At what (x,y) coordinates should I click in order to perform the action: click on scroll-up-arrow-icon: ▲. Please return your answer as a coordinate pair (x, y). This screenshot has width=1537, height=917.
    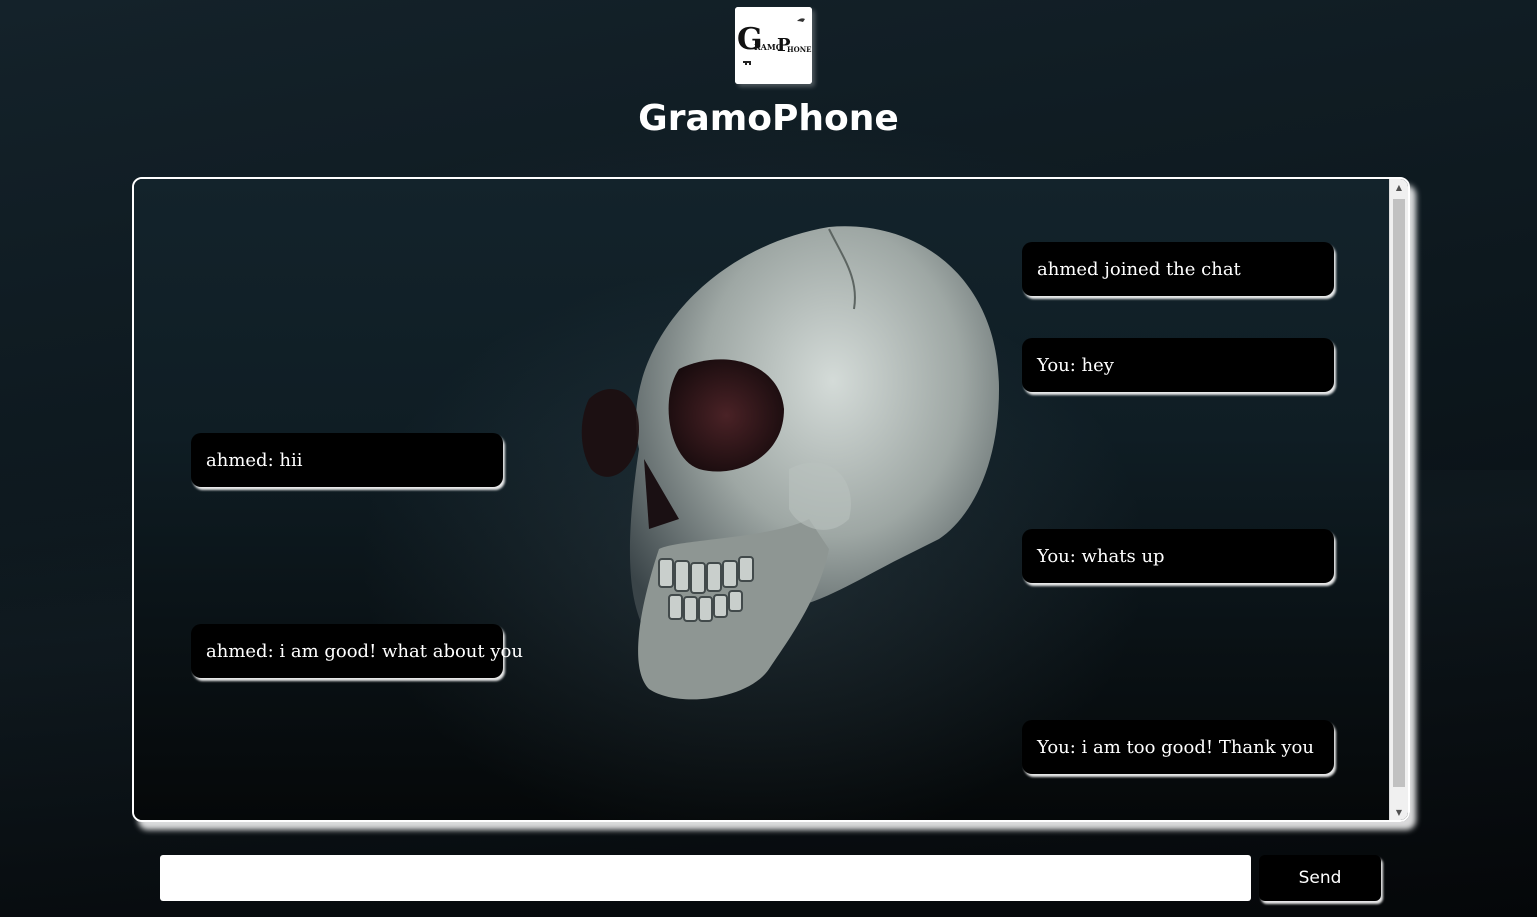
    Looking at the image, I should click on (1399, 187).